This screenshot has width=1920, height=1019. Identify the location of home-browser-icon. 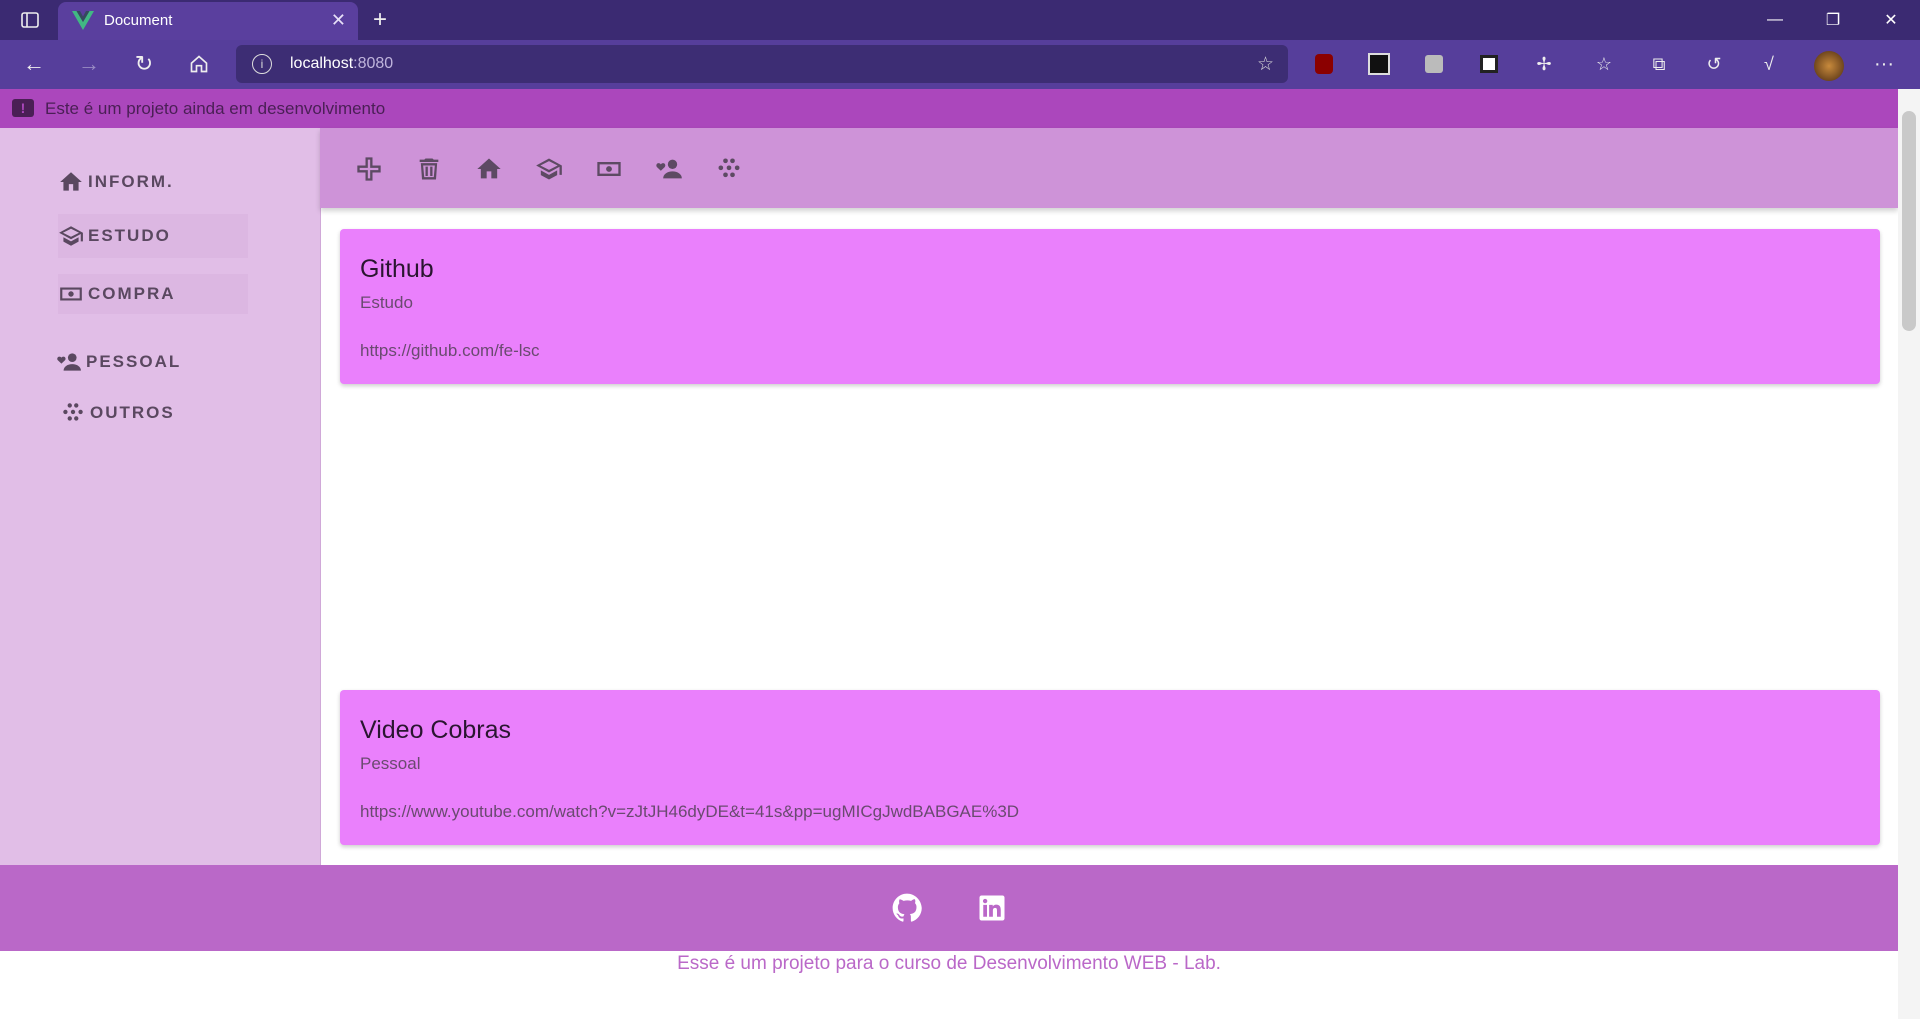
(199, 64).